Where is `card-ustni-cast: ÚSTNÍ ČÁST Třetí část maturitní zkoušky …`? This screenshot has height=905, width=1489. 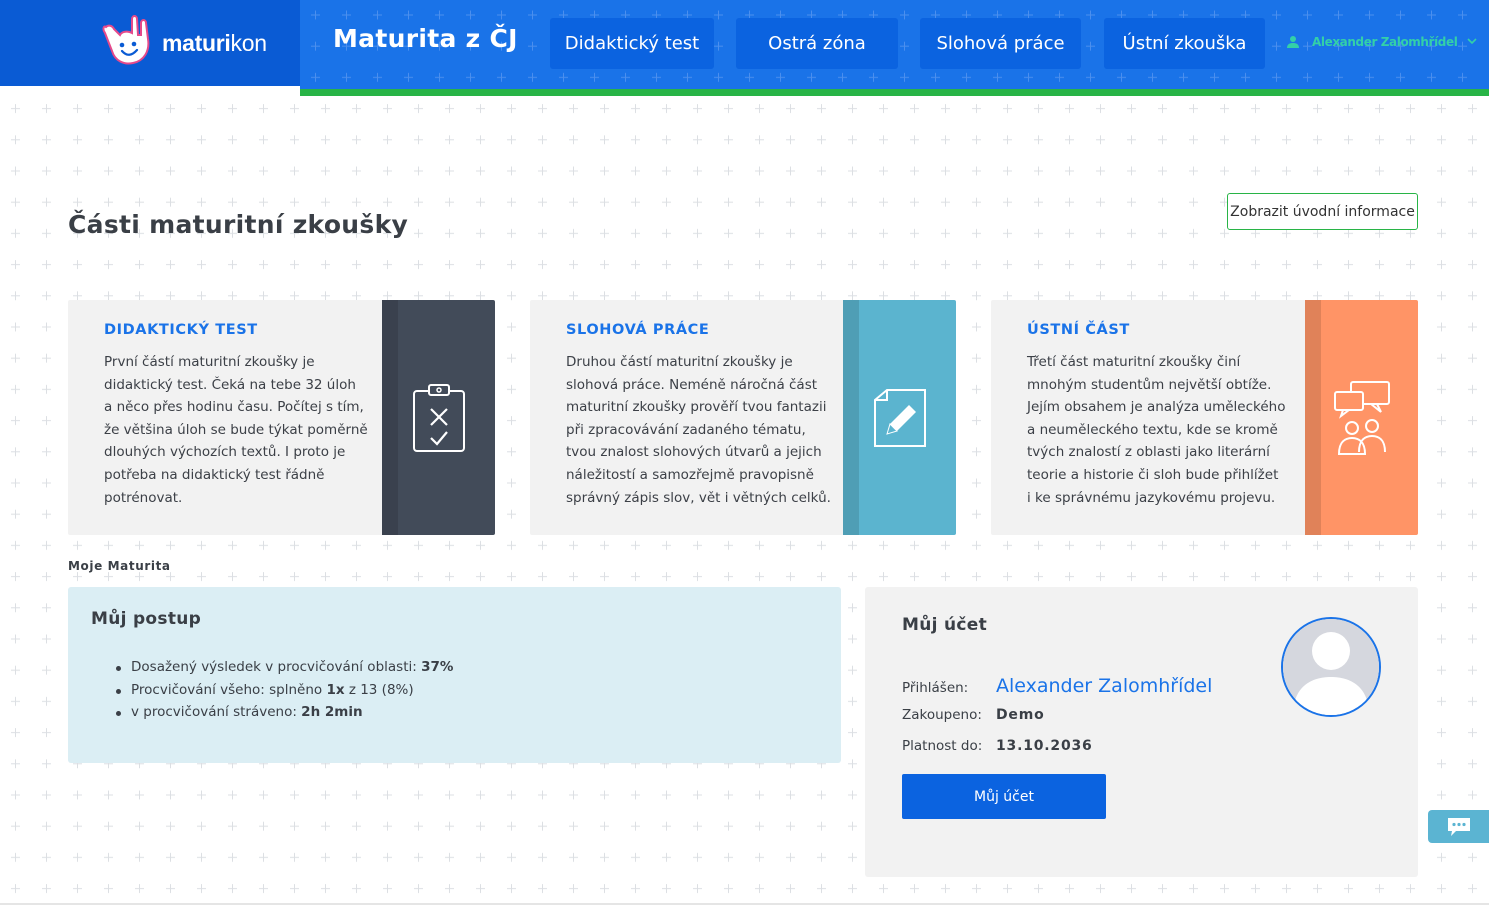
card-ustni-cast: ÚSTNÍ ČÁST Třetí část maturitní zkoušky … is located at coordinates (1204, 417).